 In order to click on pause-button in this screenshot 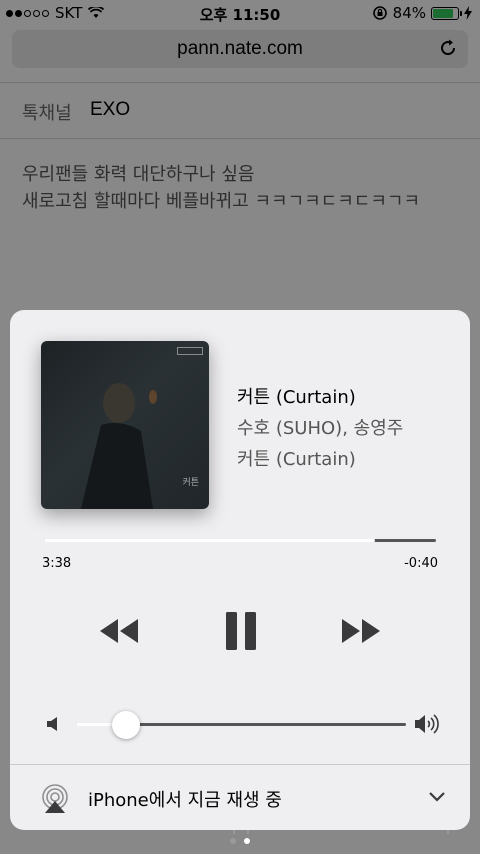, I will do `click(241, 631)`.